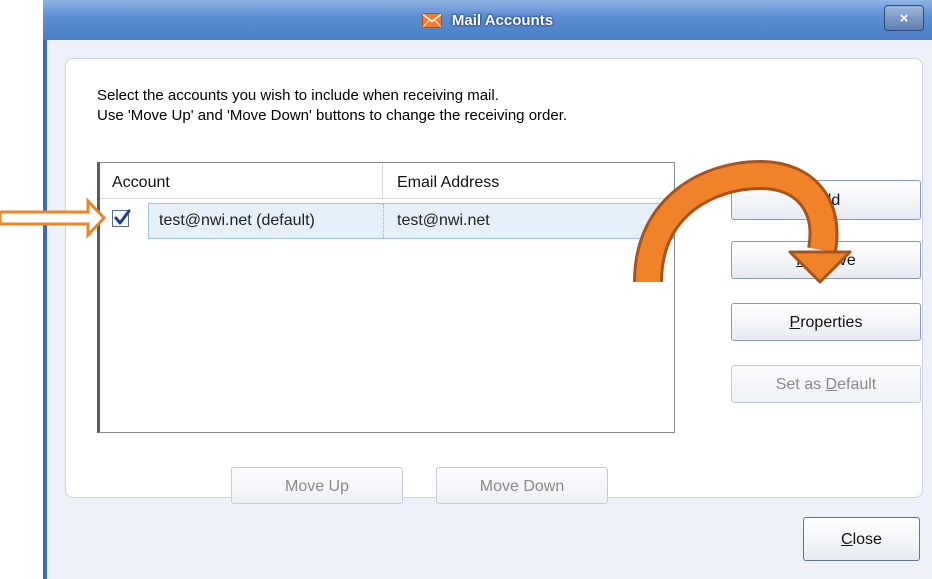 This screenshot has height=579, width=932. Describe the element at coordinates (237, 220) in the screenshot. I see `account-name-cell: test@nwi.net (default)` at that location.